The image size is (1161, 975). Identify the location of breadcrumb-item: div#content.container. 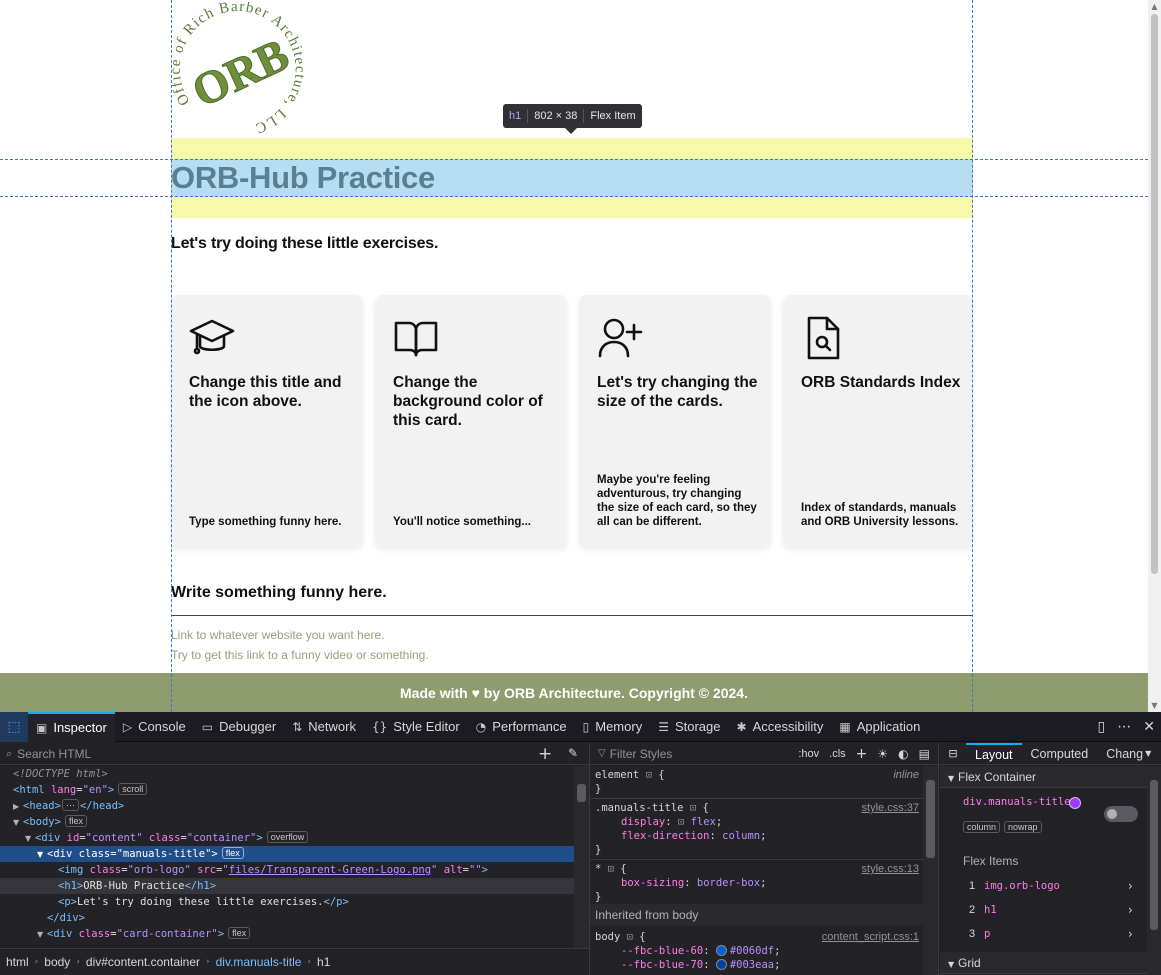
(143, 962).